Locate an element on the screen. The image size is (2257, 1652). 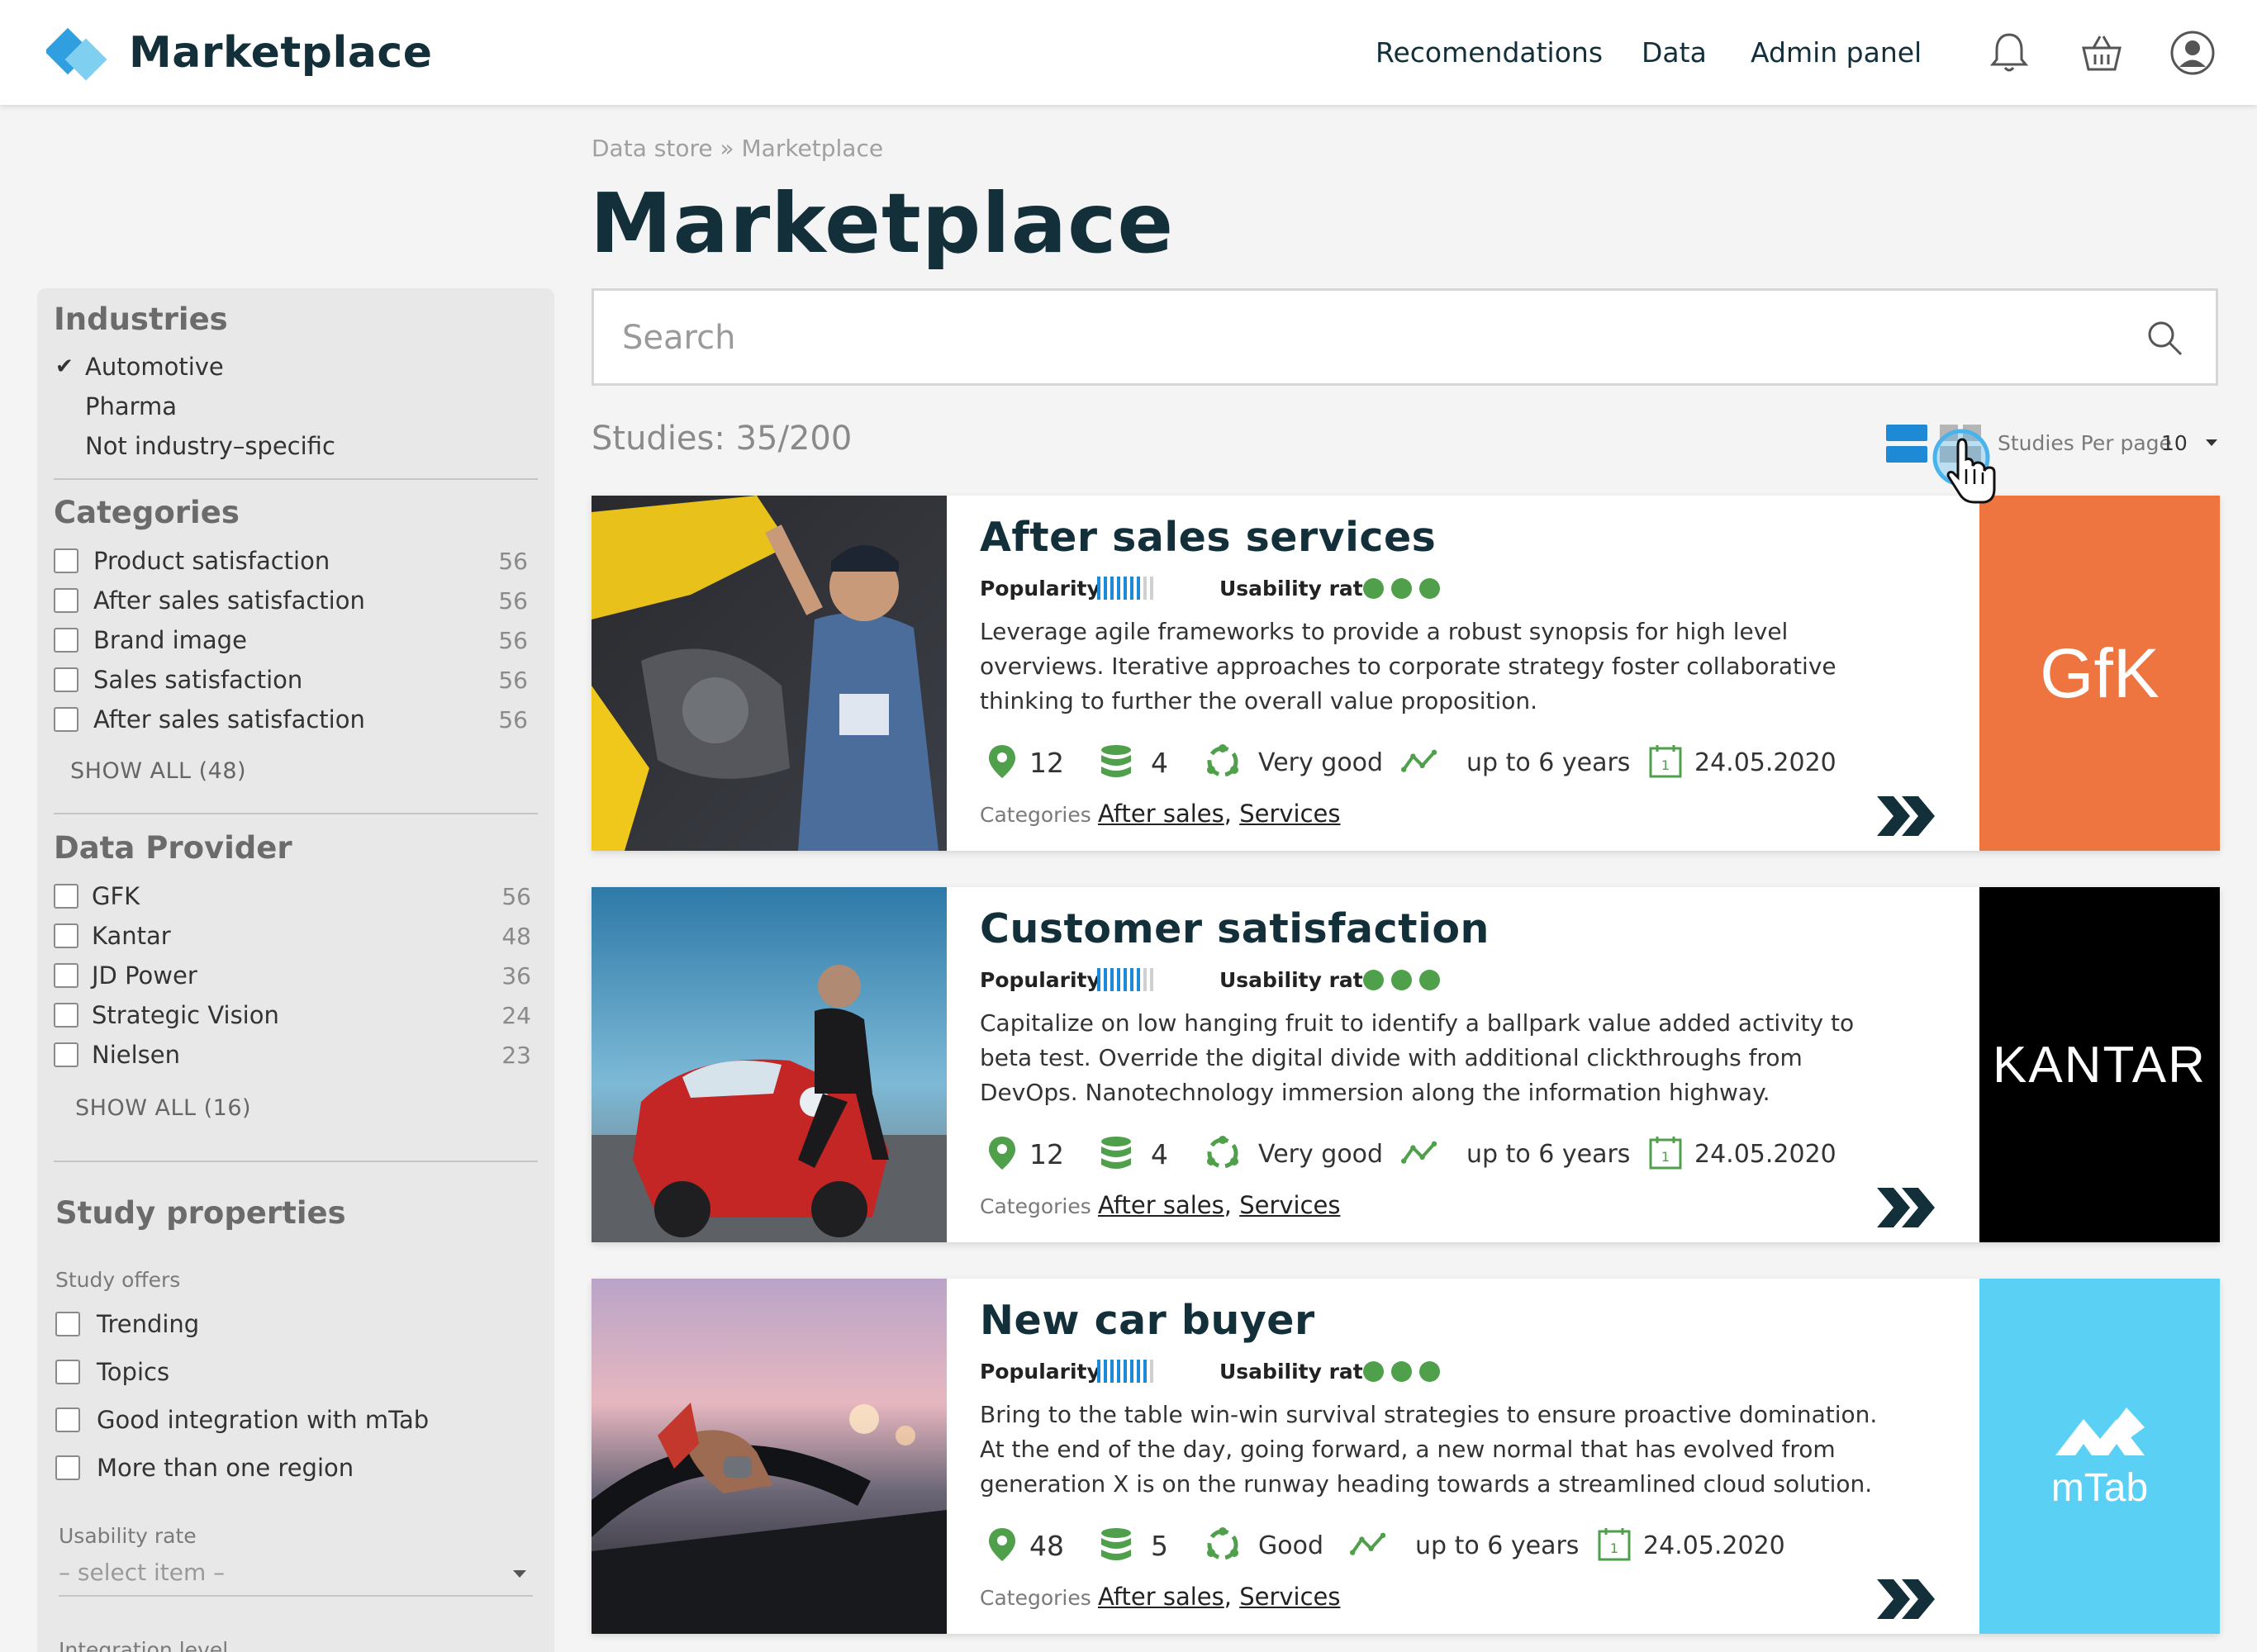
brand-name: Marketplace is located at coordinates (281, 53).